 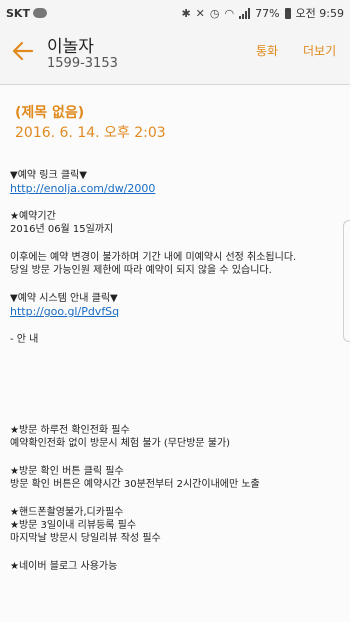 I want to click on battery-icon, so click(x=287, y=13).